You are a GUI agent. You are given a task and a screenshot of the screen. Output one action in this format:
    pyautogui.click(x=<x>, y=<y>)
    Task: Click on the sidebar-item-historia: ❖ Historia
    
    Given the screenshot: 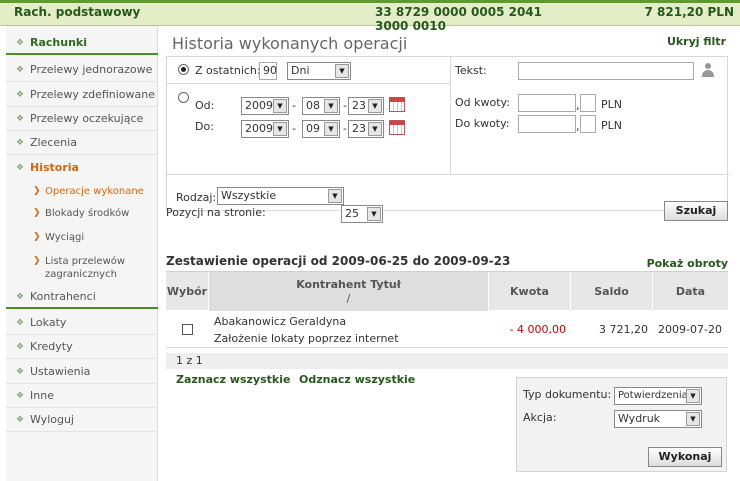 What is the action you would take?
    pyautogui.click(x=82, y=168)
    